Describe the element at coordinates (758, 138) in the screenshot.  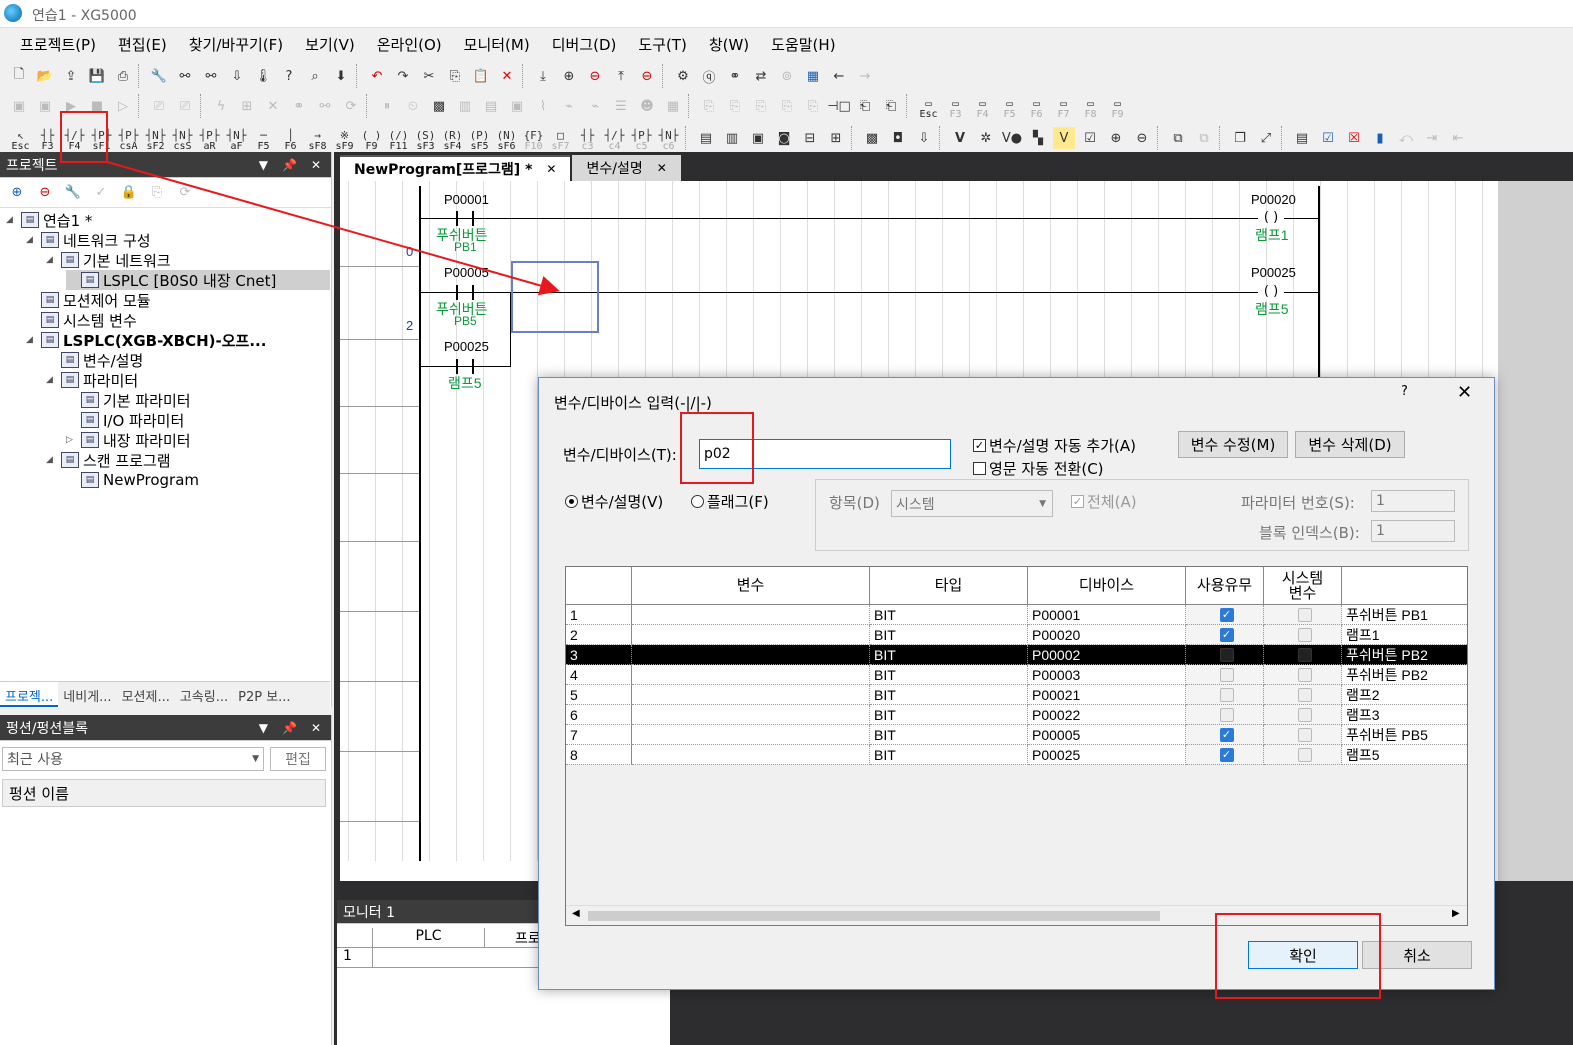
I see `view-c-icon: ▣` at that location.